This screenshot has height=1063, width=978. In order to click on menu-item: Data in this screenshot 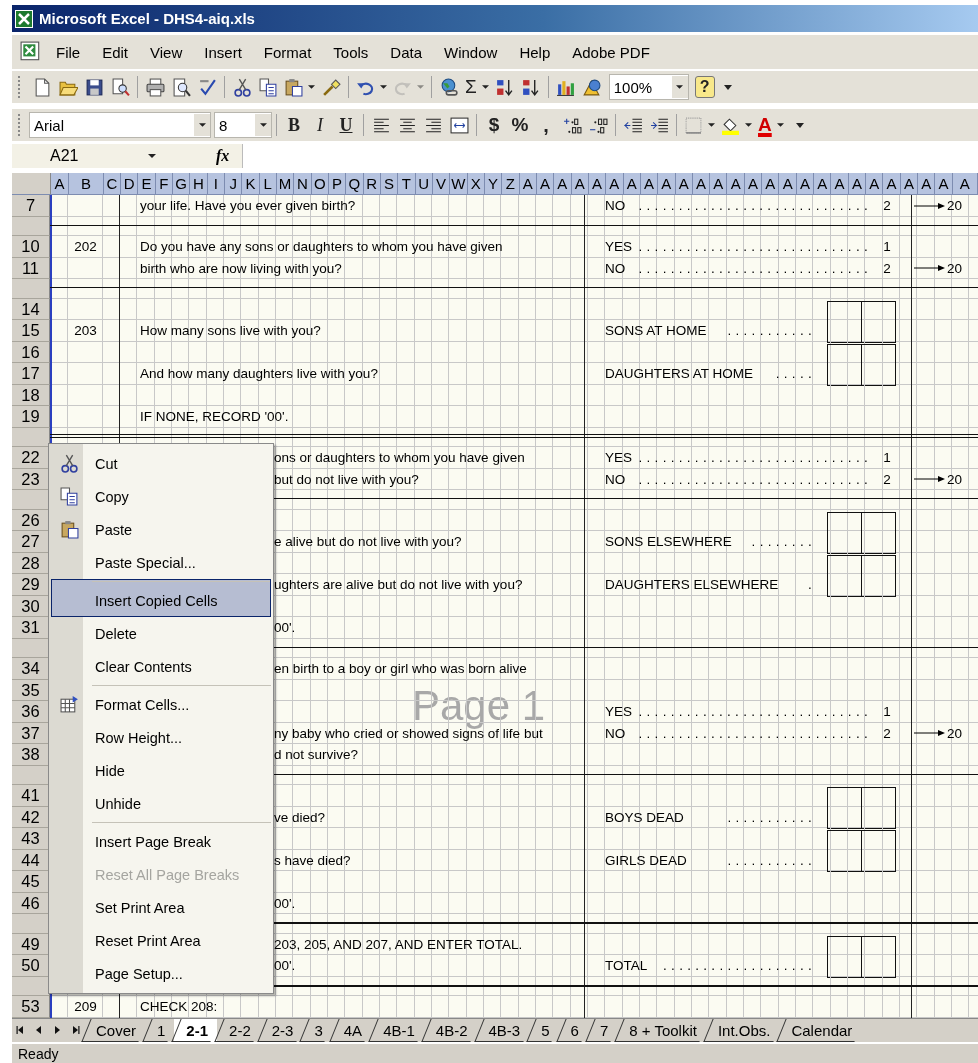, I will do `click(406, 52)`.